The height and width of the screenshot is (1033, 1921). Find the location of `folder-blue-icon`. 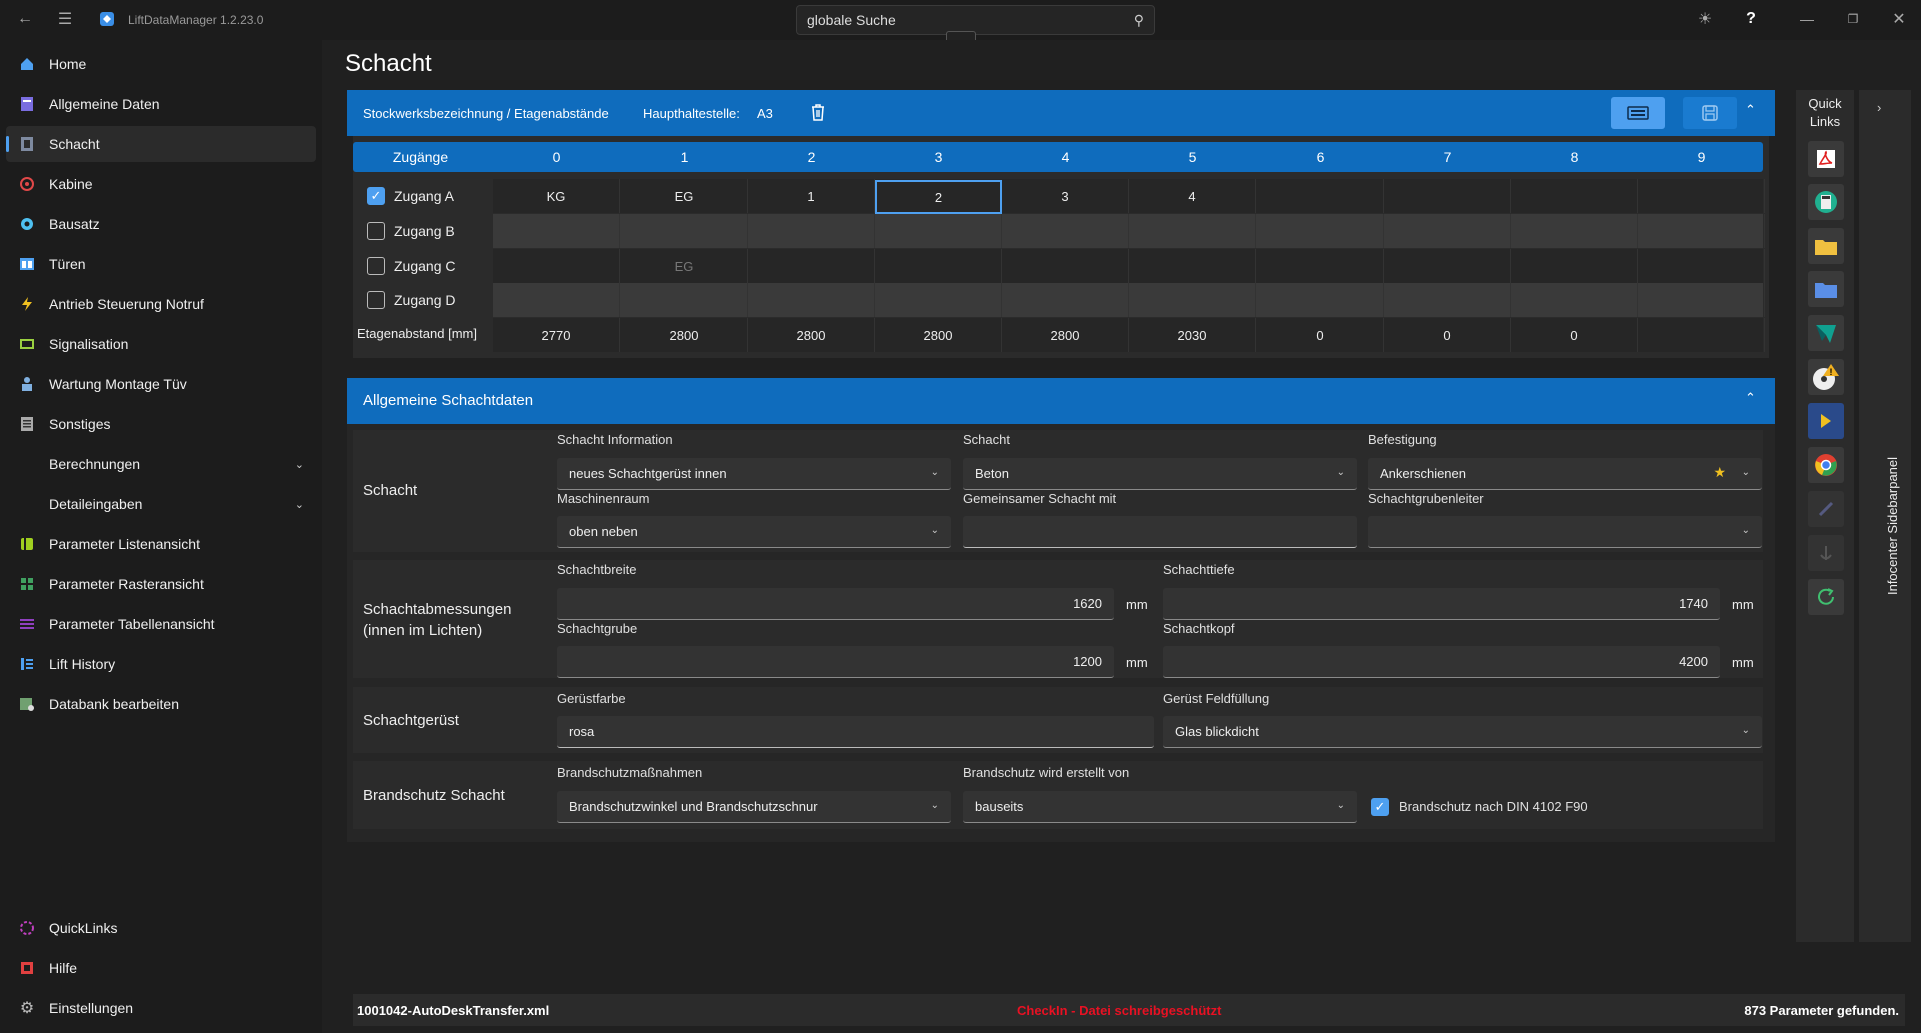

folder-blue-icon is located at coordinates (1826, 289).